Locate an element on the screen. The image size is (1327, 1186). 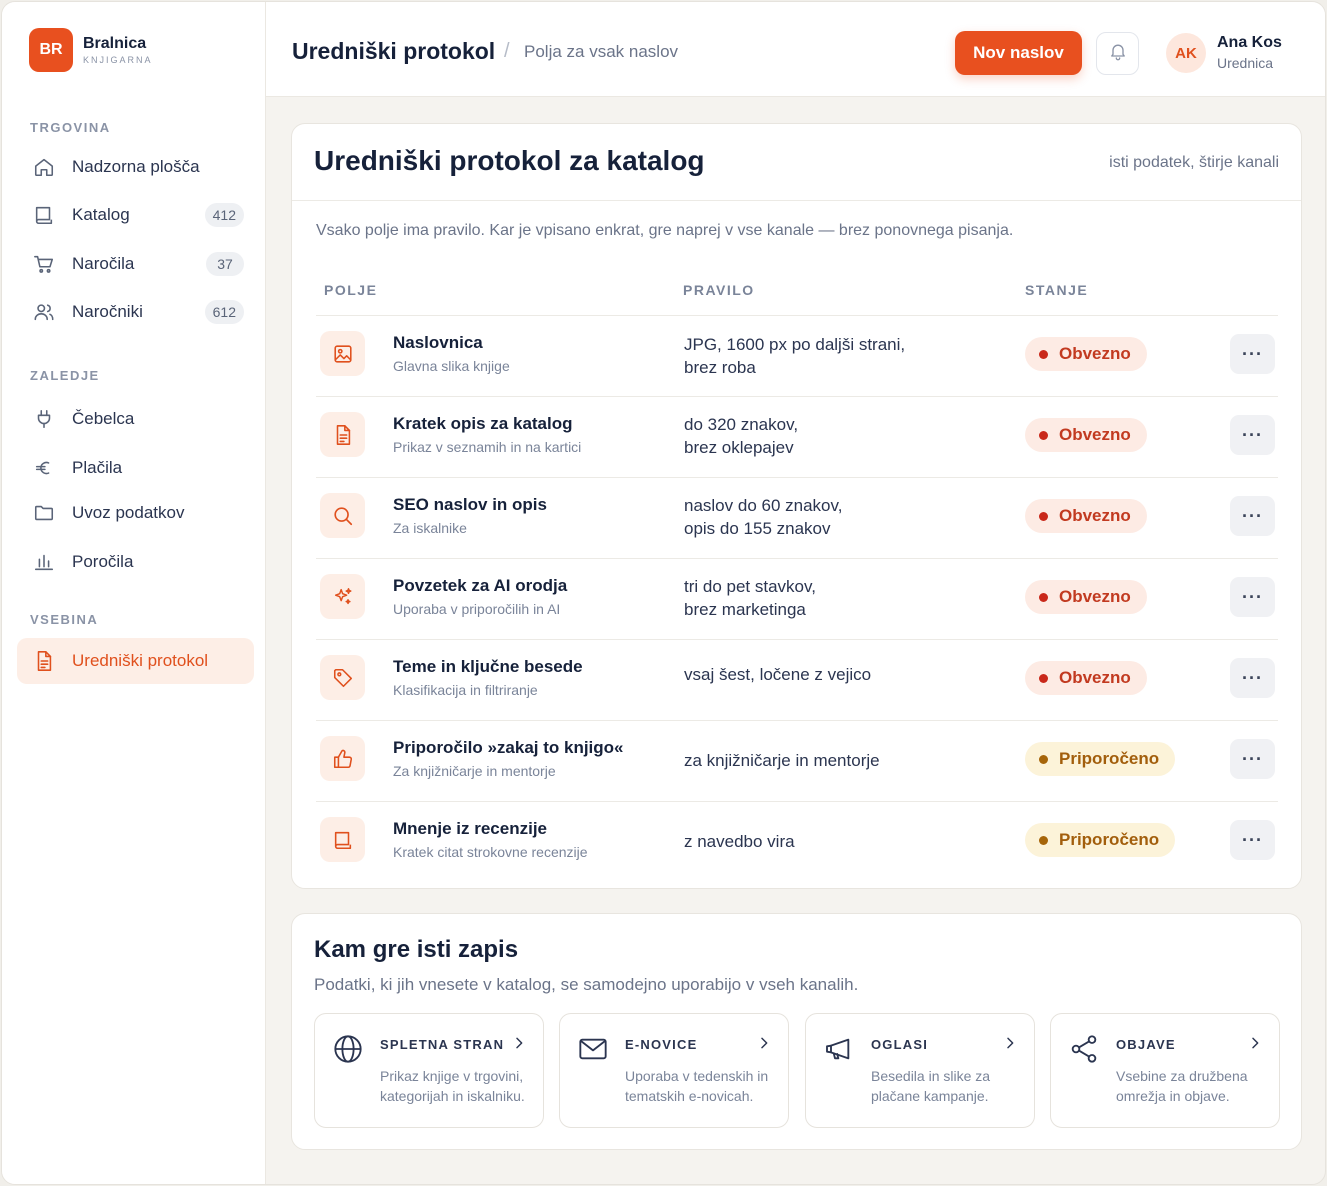
channel-name: OGLASI is located at coordinates (900, 1044).